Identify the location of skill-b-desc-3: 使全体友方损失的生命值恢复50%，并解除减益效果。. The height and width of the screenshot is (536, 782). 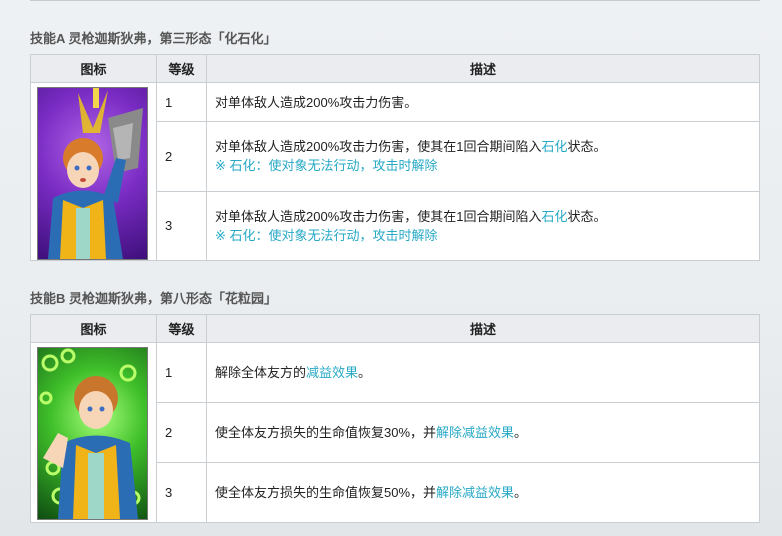
(483, 492).